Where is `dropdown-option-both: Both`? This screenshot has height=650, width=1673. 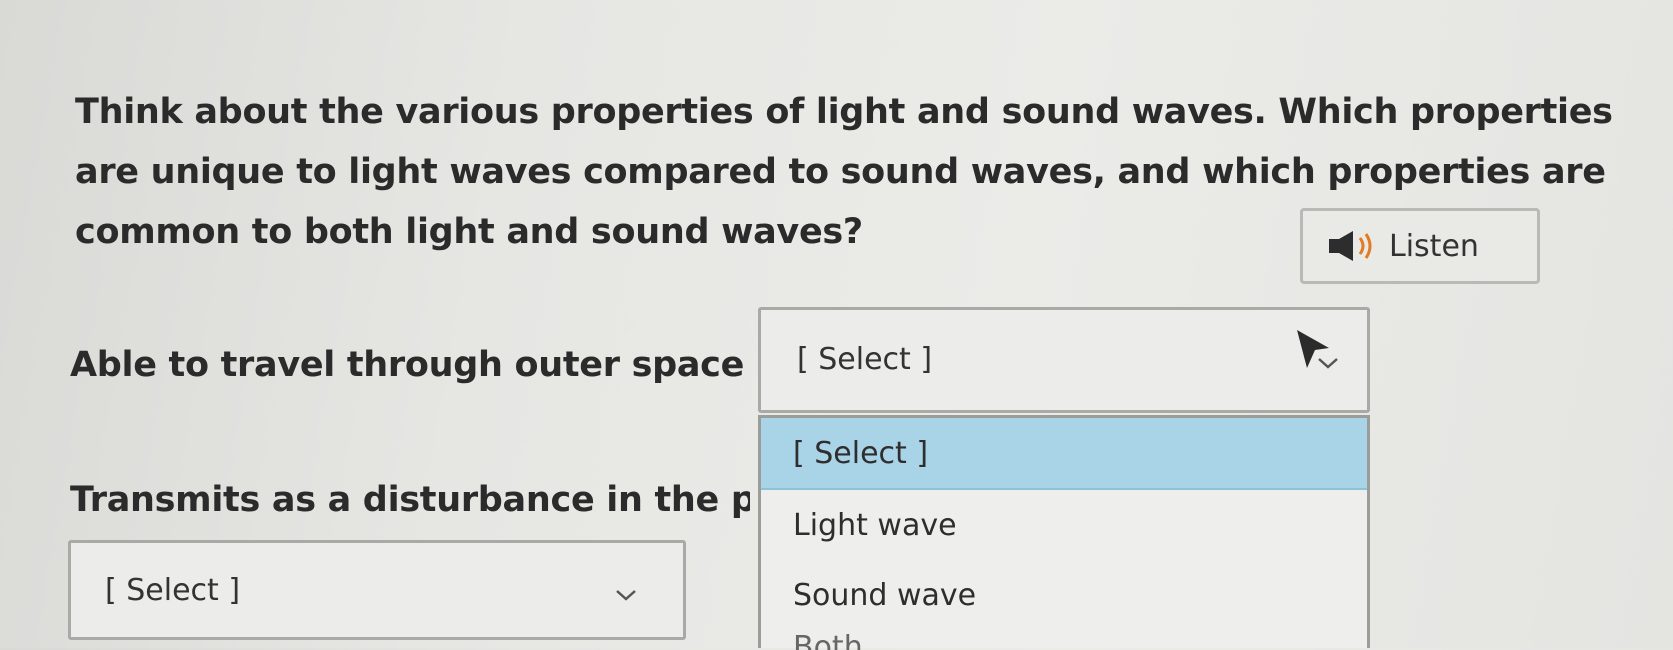 dropdown-option-both: Both is located at coordinates (1064, 640).